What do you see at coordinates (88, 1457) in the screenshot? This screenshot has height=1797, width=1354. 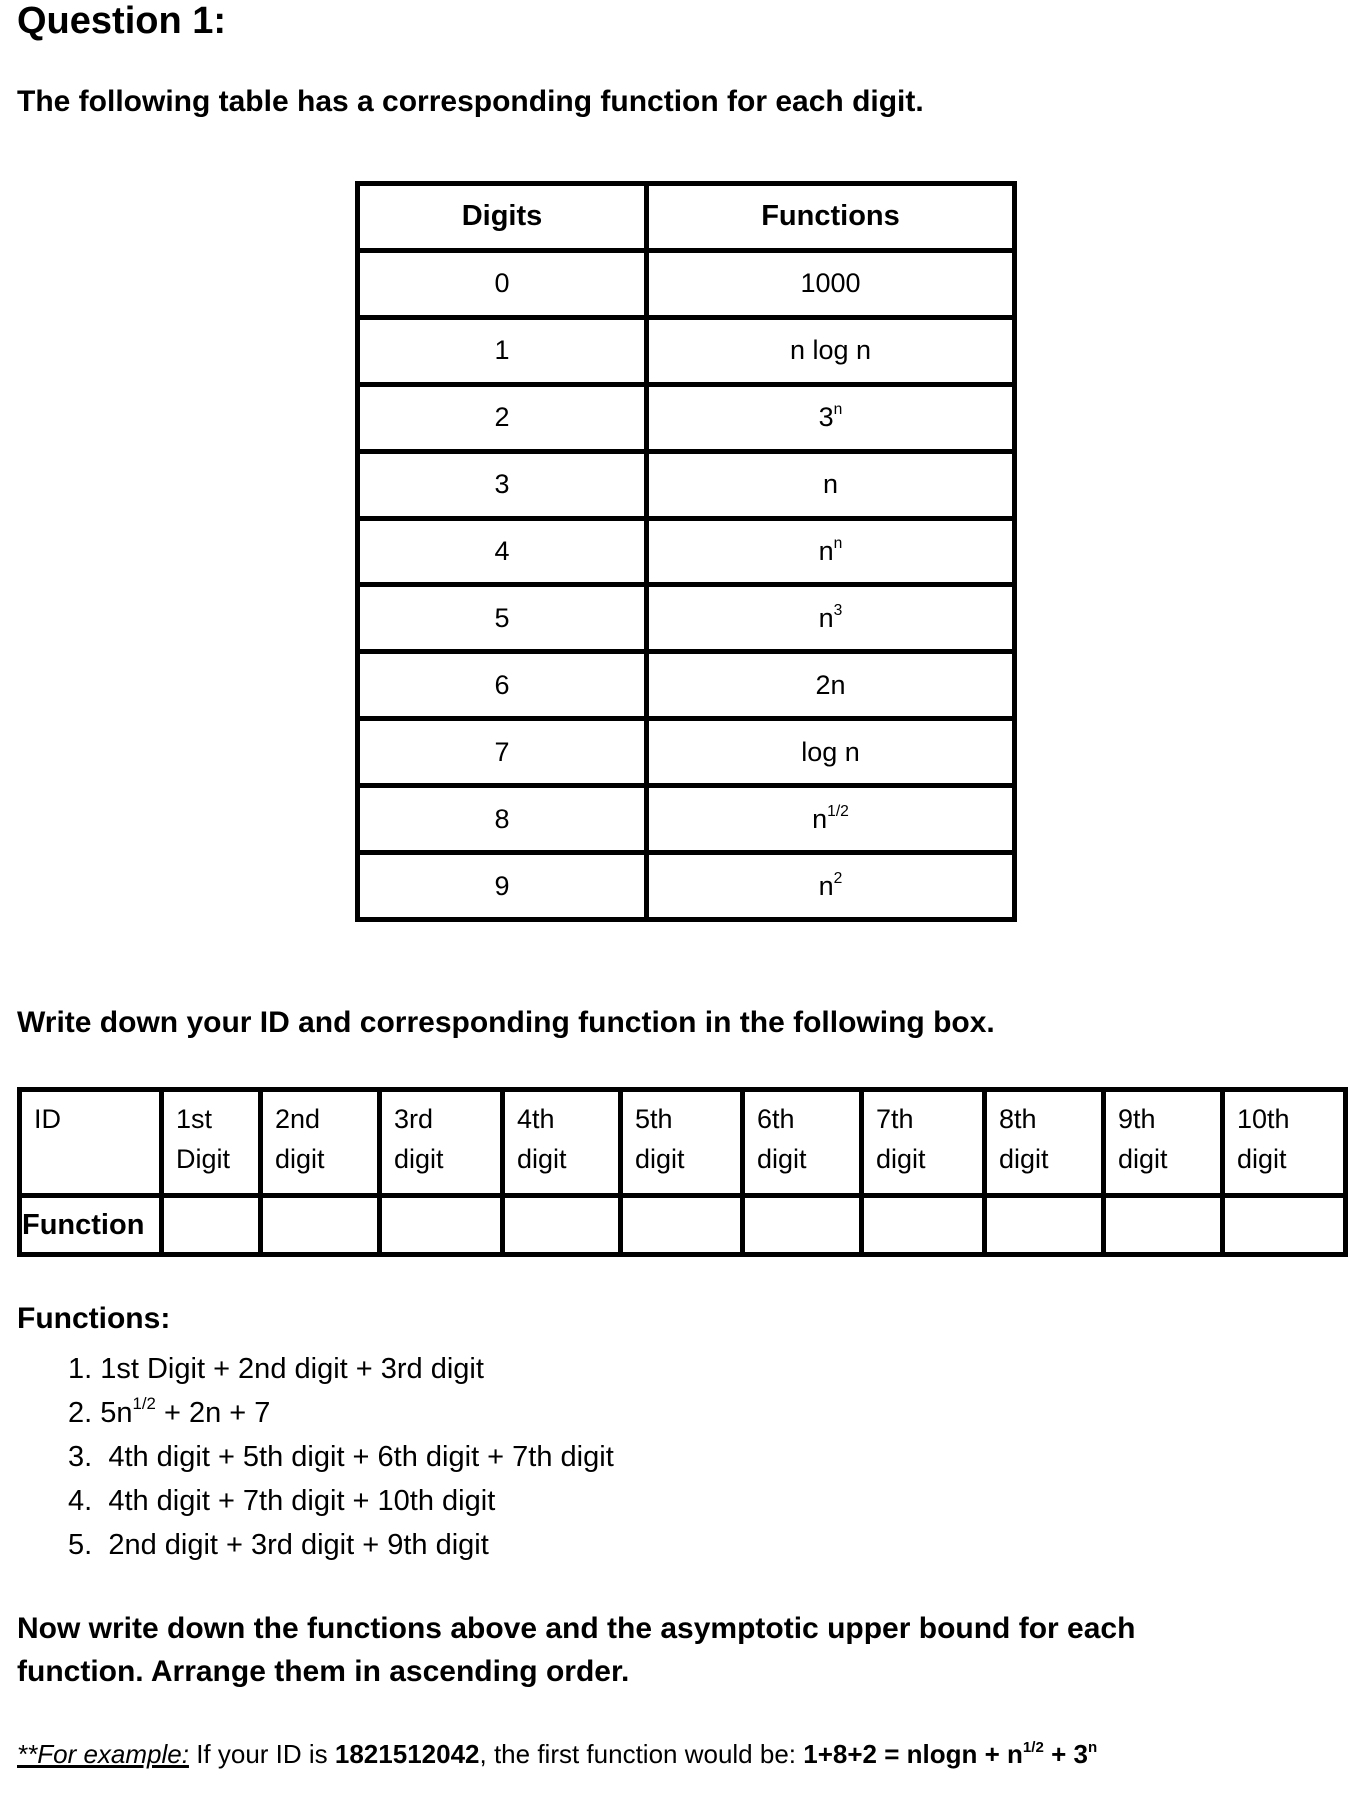 I see `list-number: 3.` at bounding box center [88, 1457].